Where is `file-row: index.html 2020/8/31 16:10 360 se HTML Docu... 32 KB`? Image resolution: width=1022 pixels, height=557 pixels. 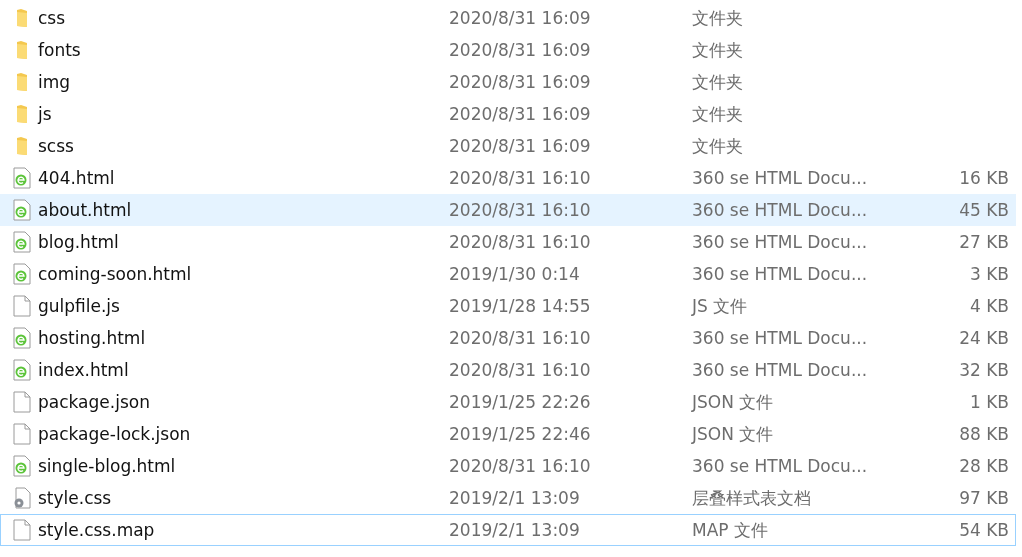
file-row: index.html 2020/8/31 16:10 360 se HTML Docu... 32 KB is located at coordinates (508, 370).